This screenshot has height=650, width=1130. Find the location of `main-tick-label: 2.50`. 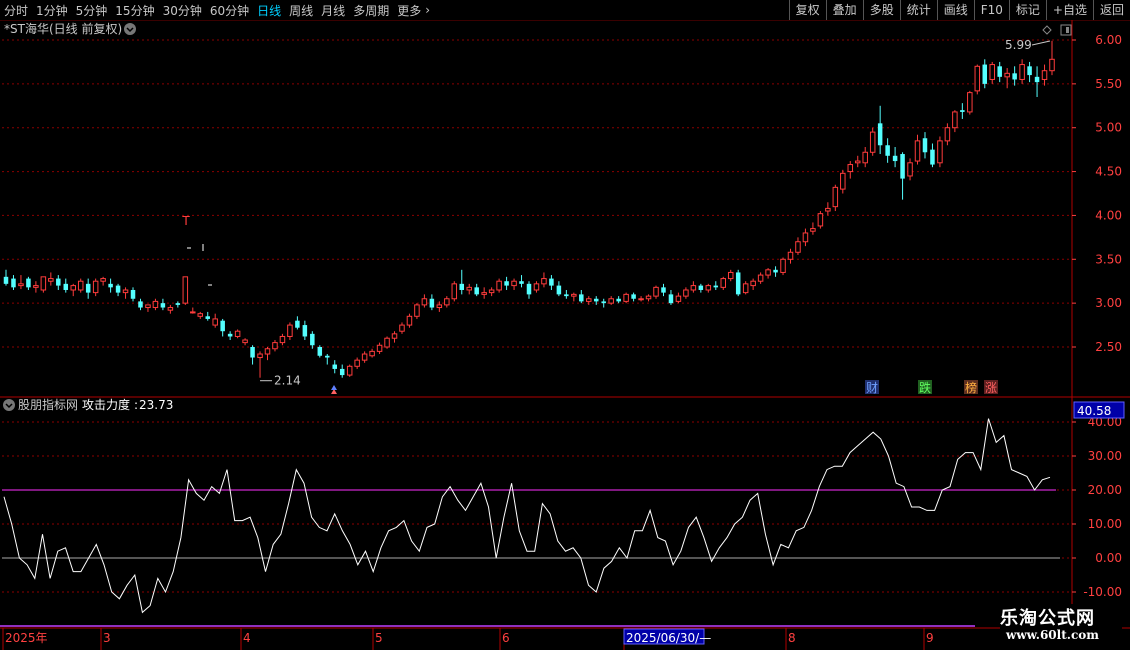

main-tick-label: 2.50 is located at coordinates (1108, 347).